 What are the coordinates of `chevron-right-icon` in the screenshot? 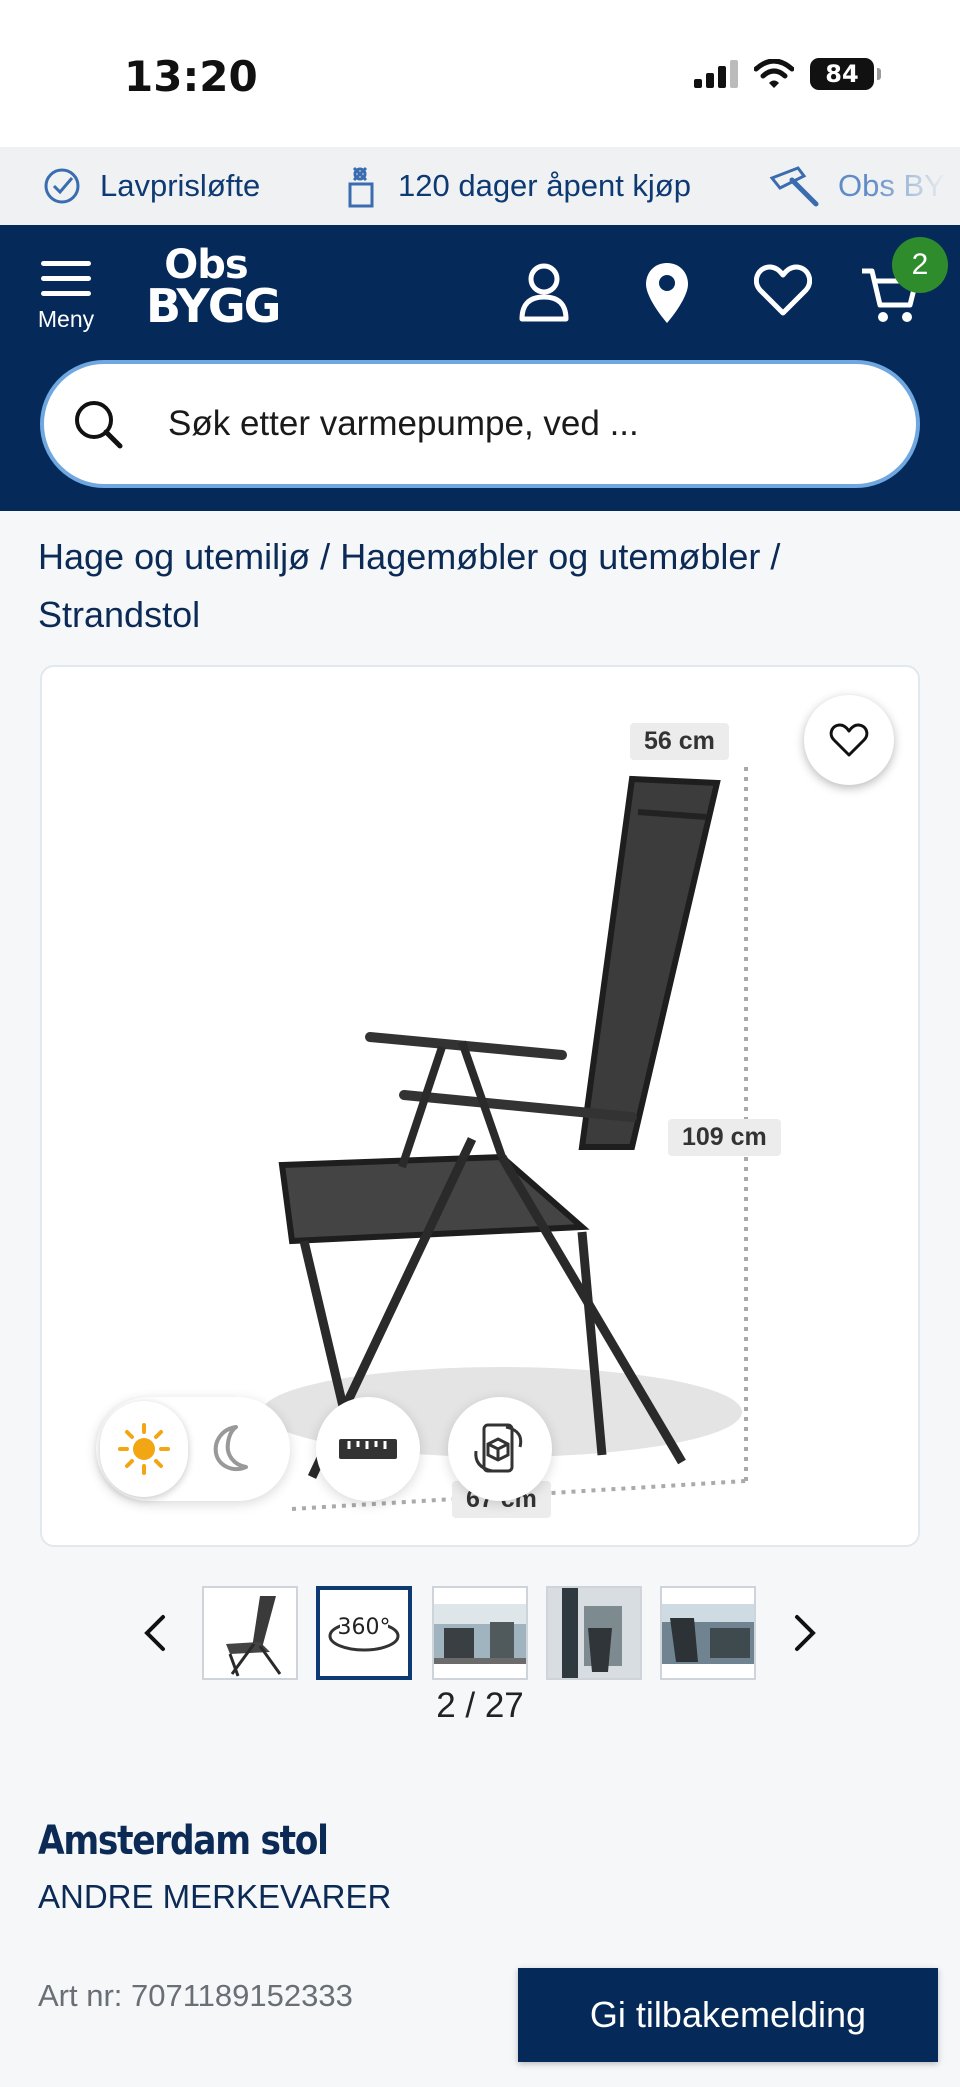 It's located at (805, 1633).